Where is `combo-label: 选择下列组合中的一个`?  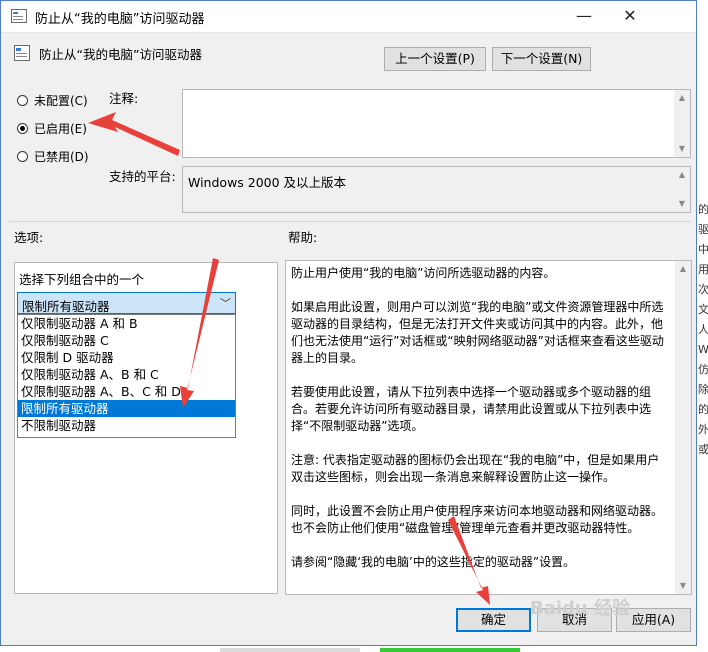 combo-label: 选择下列组合中的一个 is located at coordinates (82, 279).